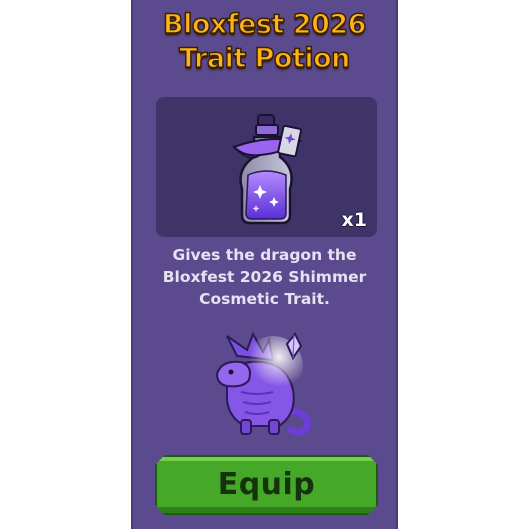 This screenshot has height=529, width=529. What do you see at coordinates (264, 58) in the screenshot?
I see `title-line-2: Trait Potion` at bounding box center [264, 58].